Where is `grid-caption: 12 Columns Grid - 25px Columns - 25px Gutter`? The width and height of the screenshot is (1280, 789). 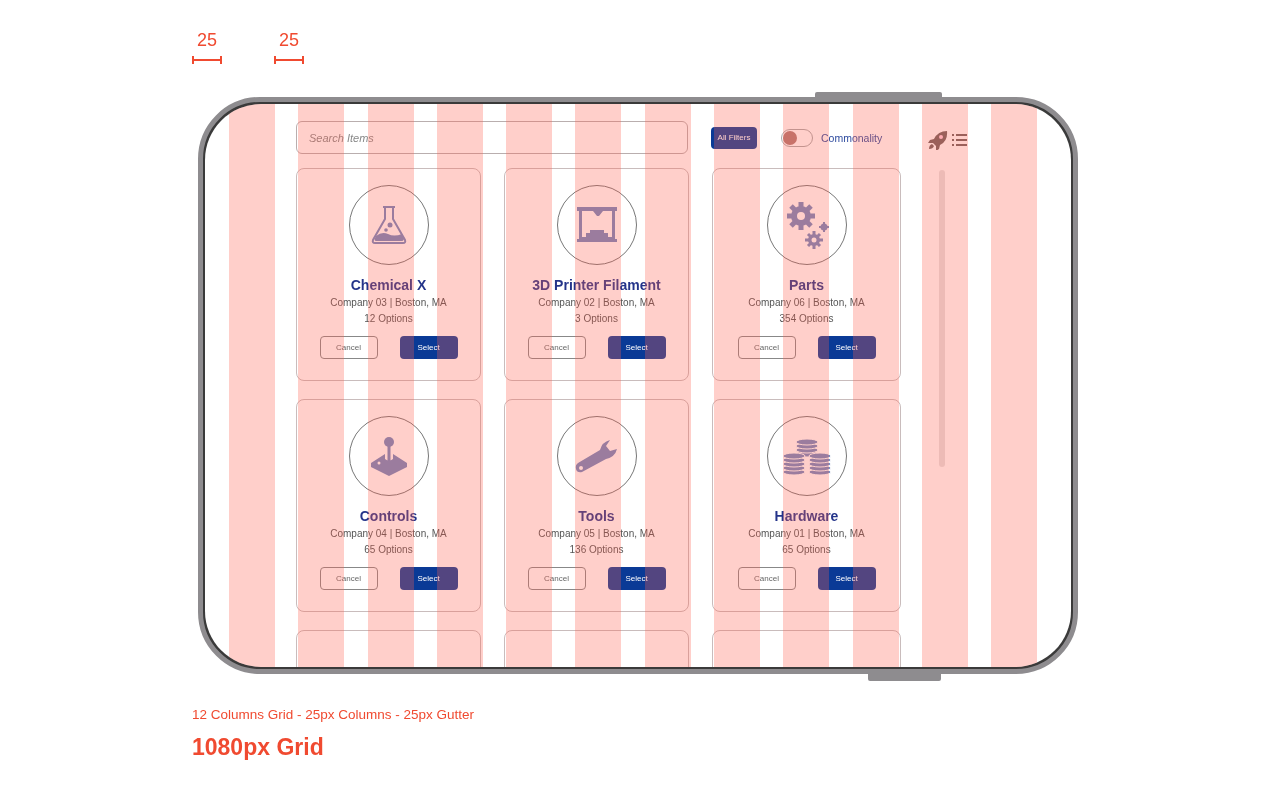 grid-caption: 12 Columns Grid - 25px Columns - 25px Gutter is located at coordinates (334, 715).